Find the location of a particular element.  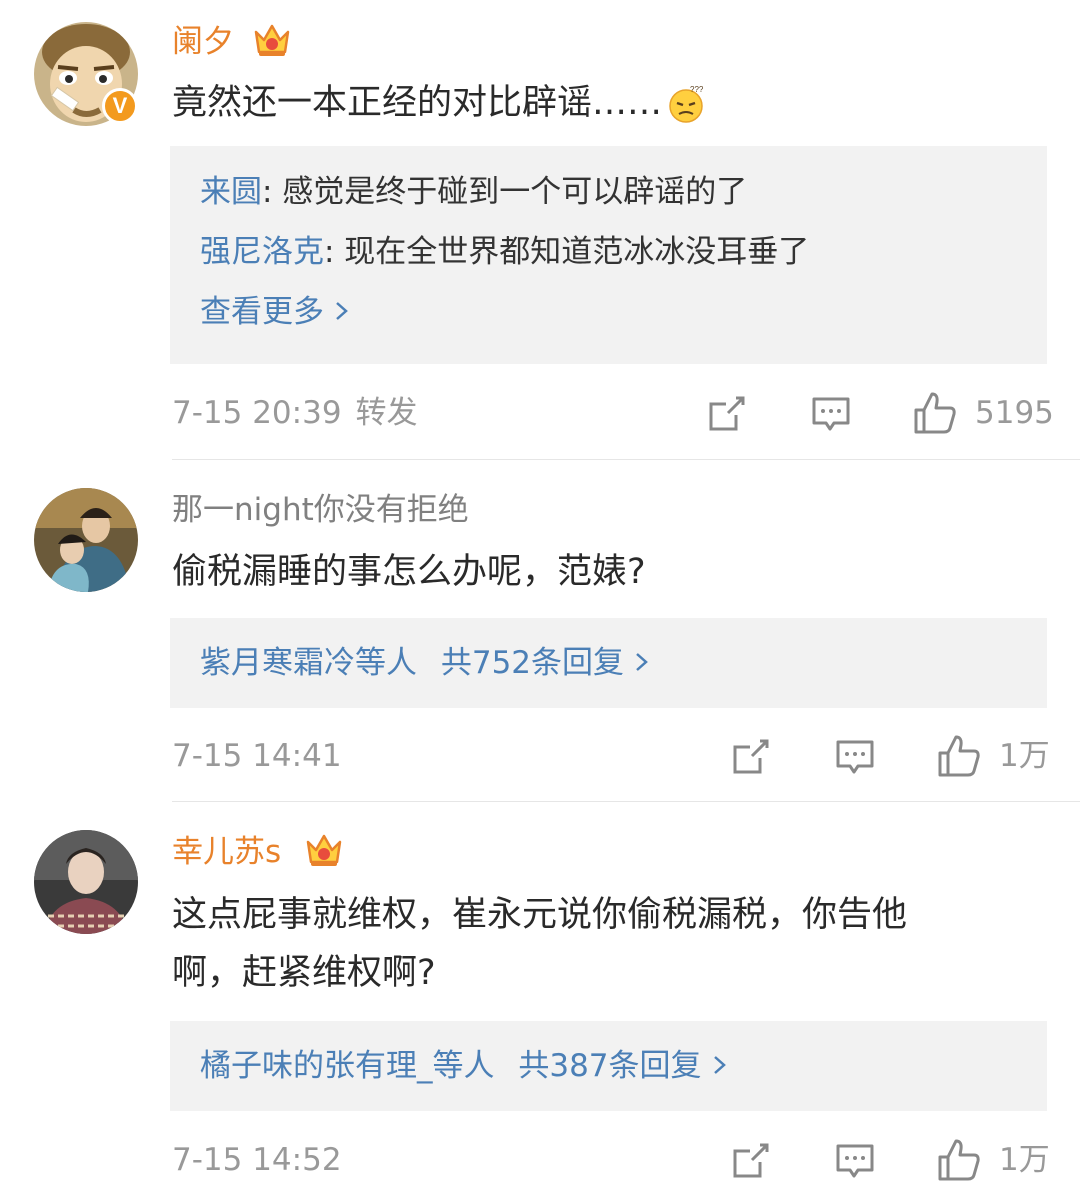

comment-text: 竟然还一本正经的对比辟谣…… ??? is located at coordinates (602, 103).